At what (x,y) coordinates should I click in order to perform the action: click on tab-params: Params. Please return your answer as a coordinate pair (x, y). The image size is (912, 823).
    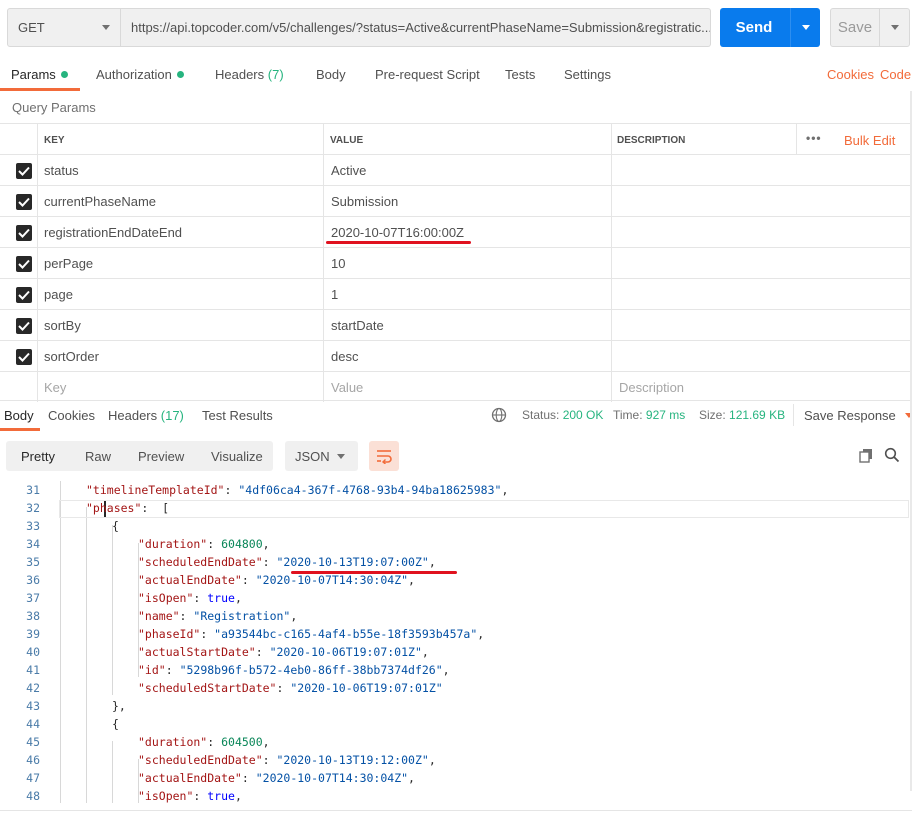
    Looking at the image, I should click on (39, 78).